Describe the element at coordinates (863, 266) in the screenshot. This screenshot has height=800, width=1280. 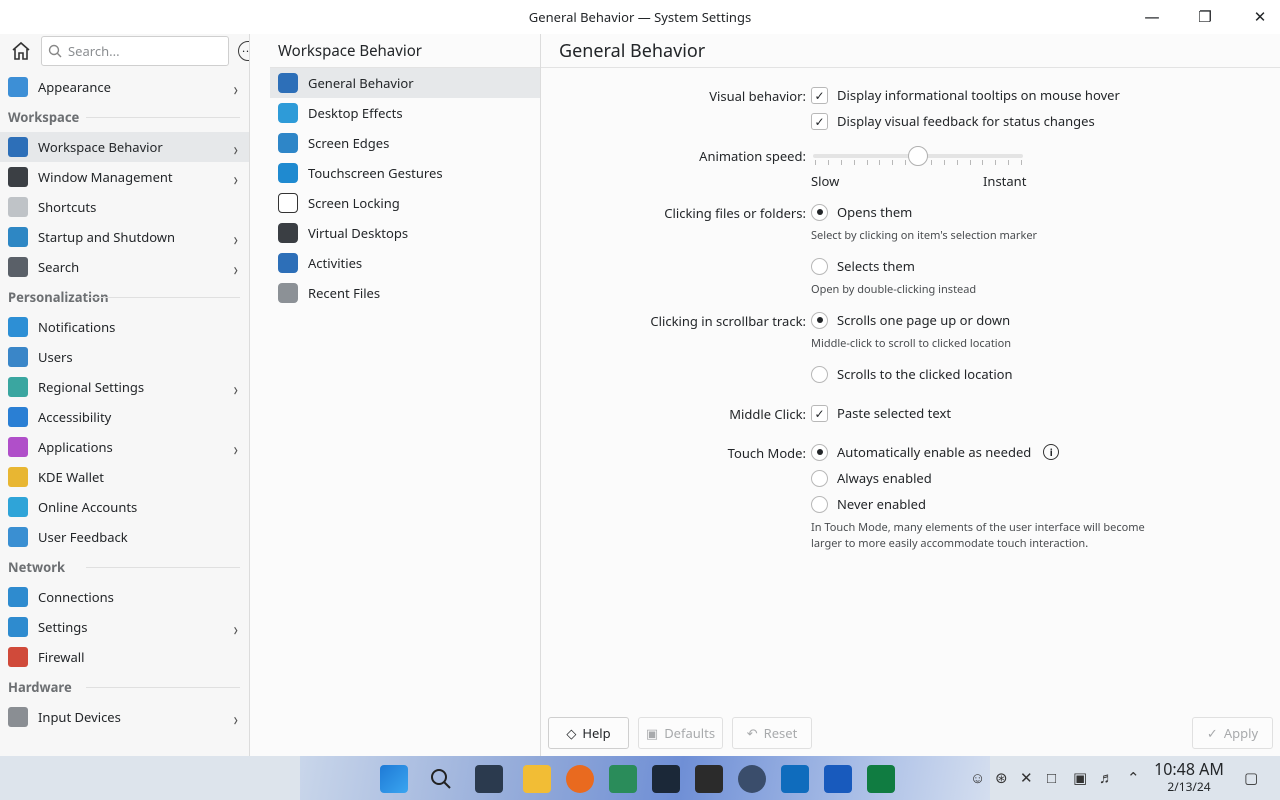
I see `selects-them-radio: Selects them` at that location.